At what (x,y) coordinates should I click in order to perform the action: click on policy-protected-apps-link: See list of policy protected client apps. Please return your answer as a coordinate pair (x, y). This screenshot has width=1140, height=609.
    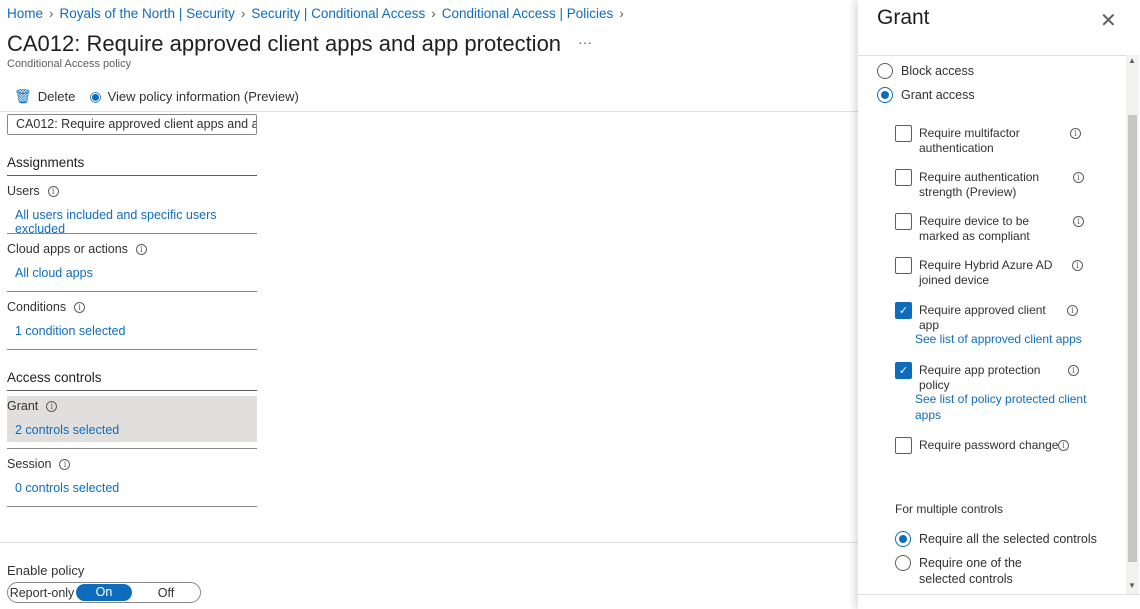
    Looking at the image, I should click on (1002, 407).